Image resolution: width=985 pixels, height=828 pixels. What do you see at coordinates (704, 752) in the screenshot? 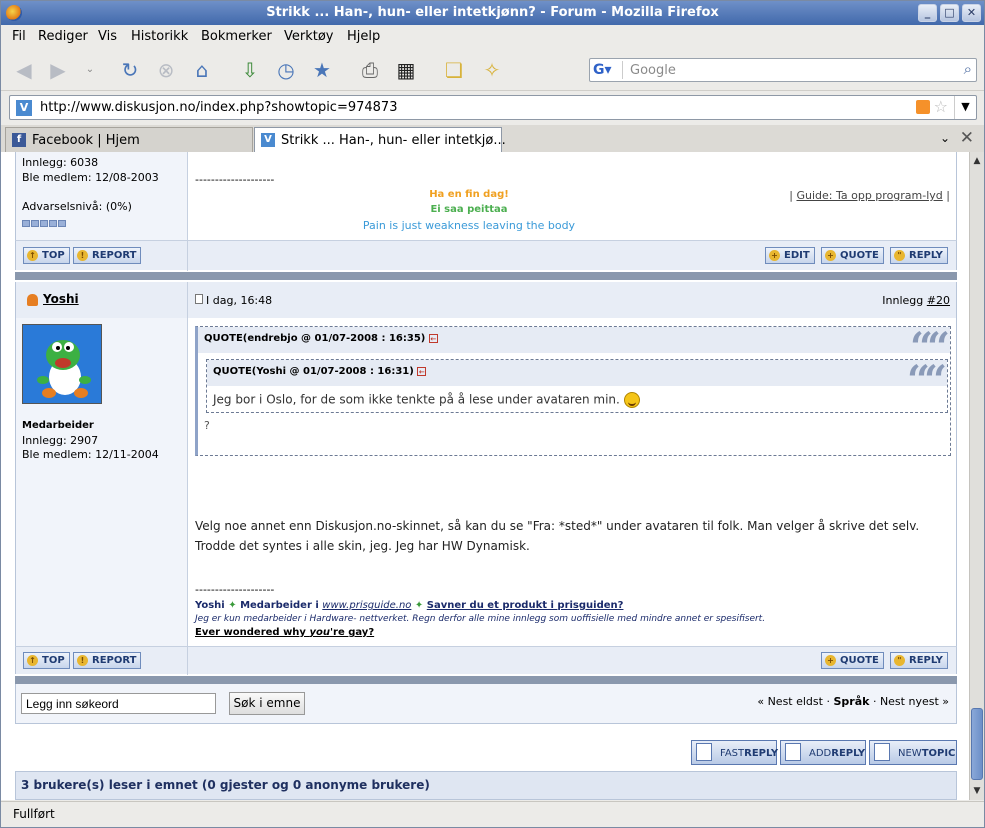
I see `document-icon` at bounding box center [704, 752].